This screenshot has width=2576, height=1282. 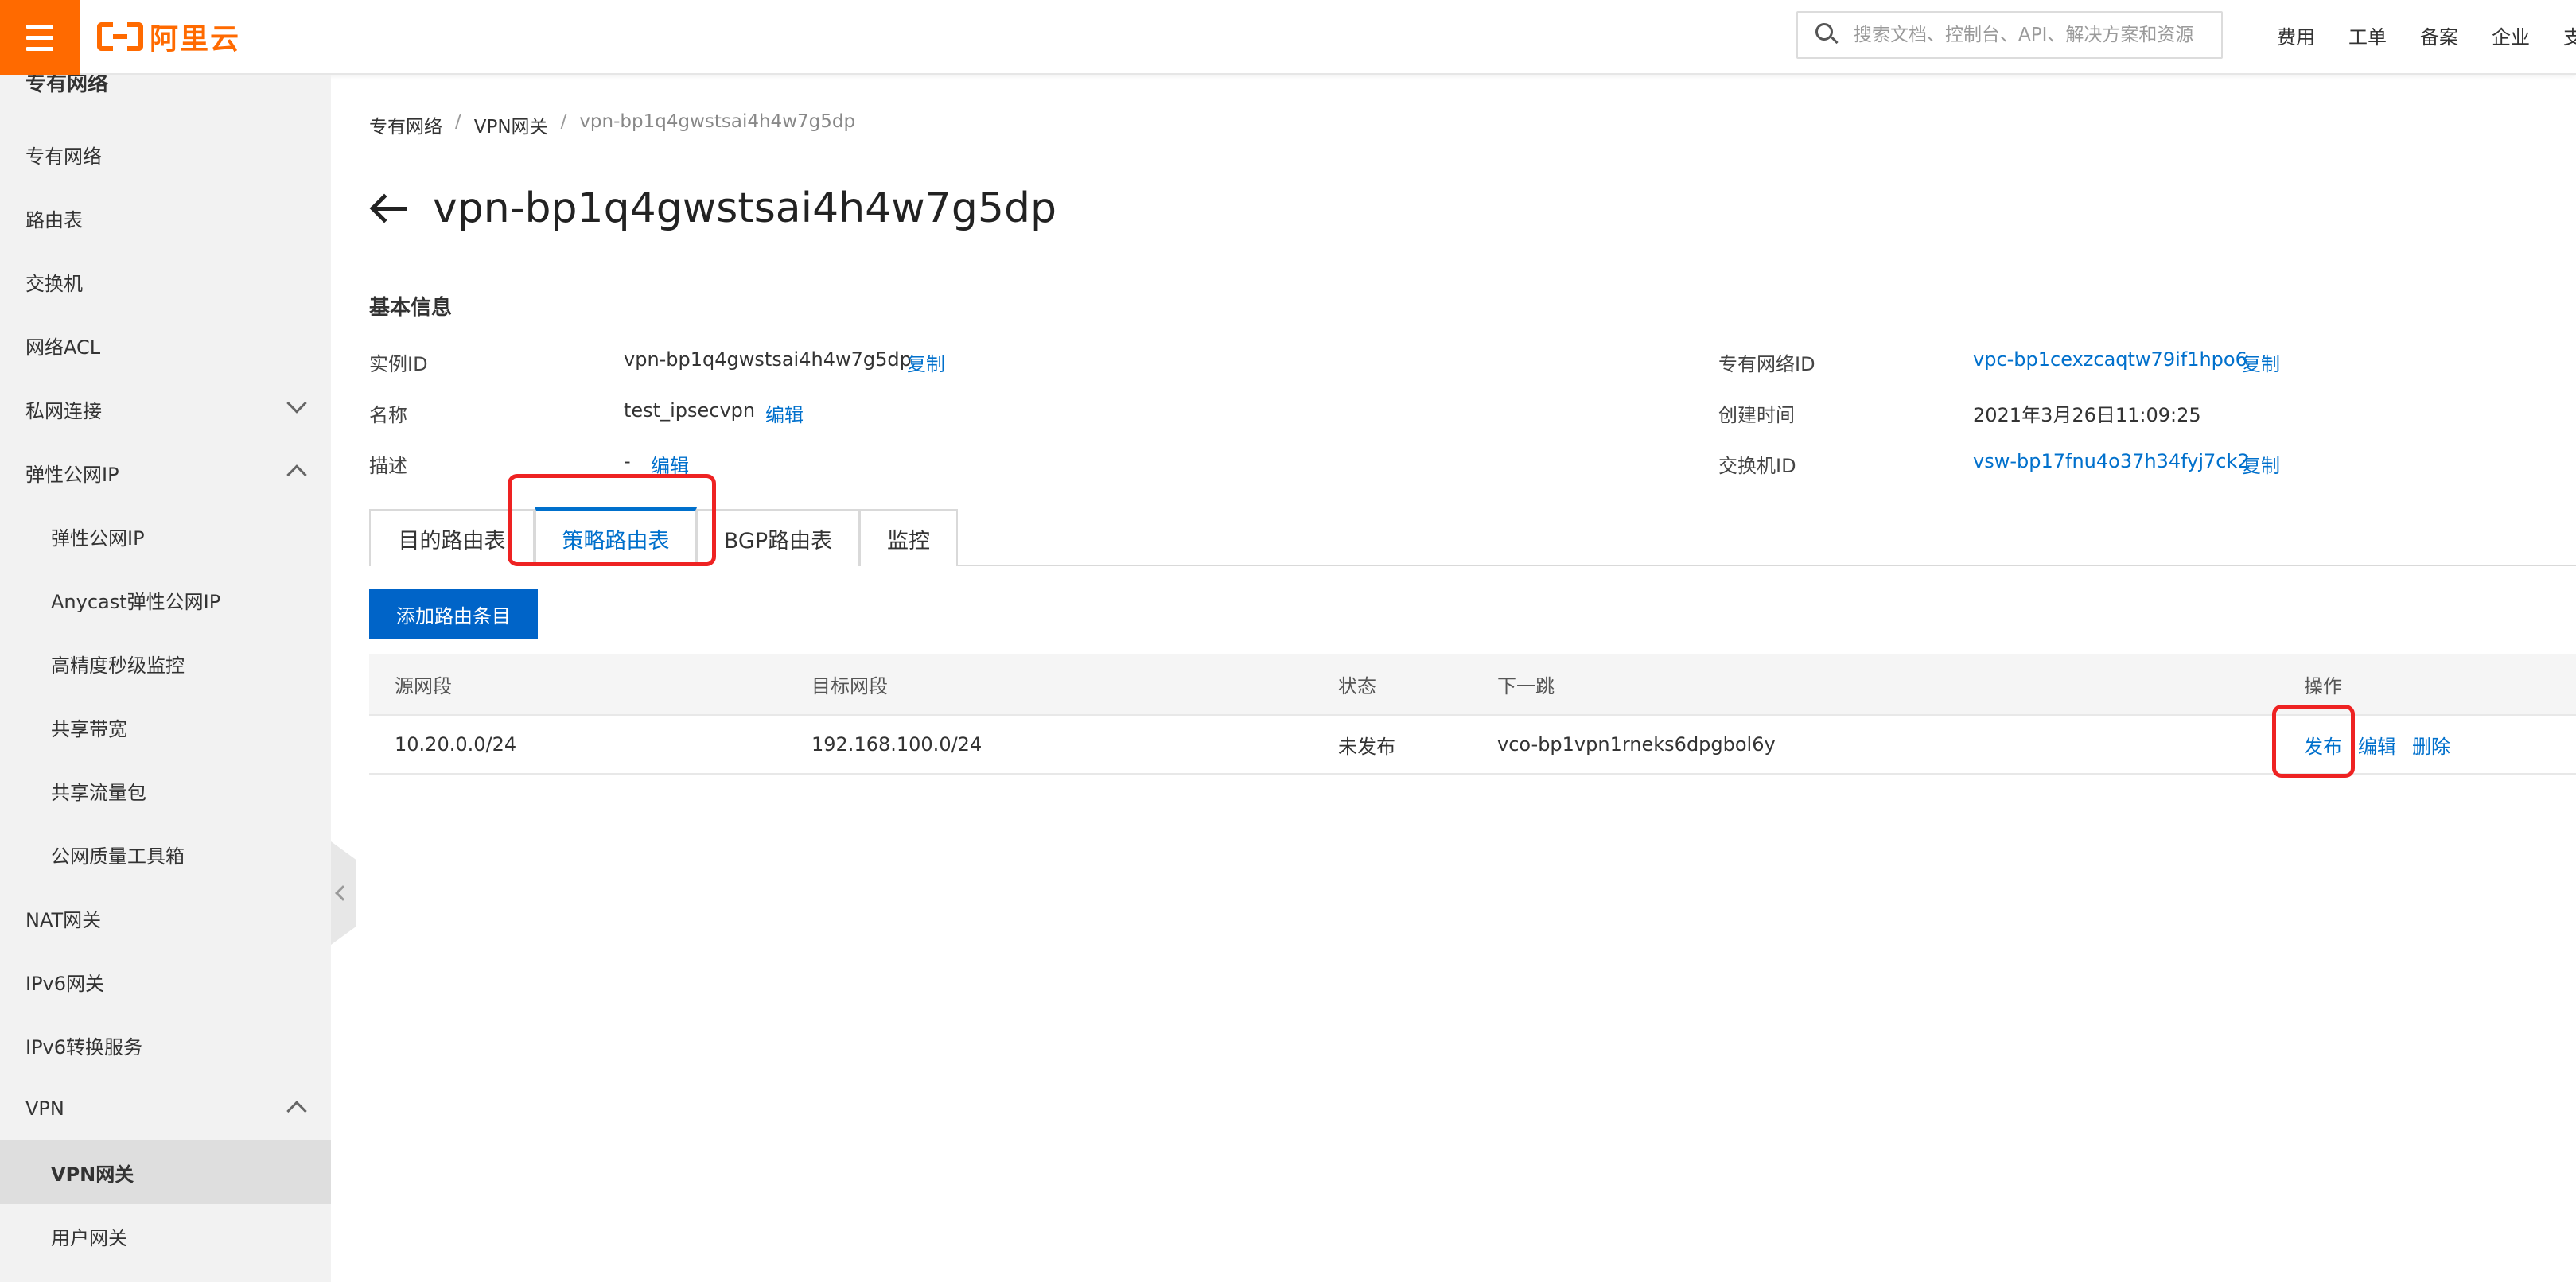 I want to click on back-arrow-icon, so click(x=389, y=208).